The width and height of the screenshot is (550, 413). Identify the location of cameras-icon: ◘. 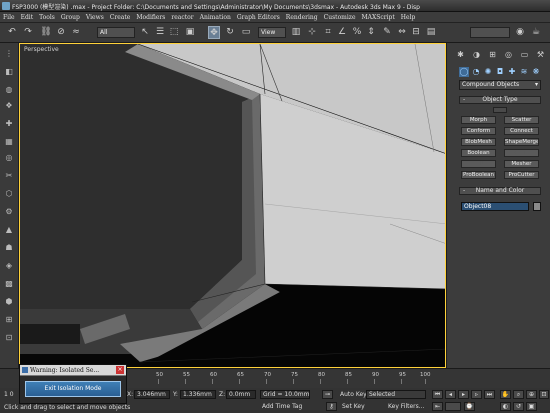
(500, 72).